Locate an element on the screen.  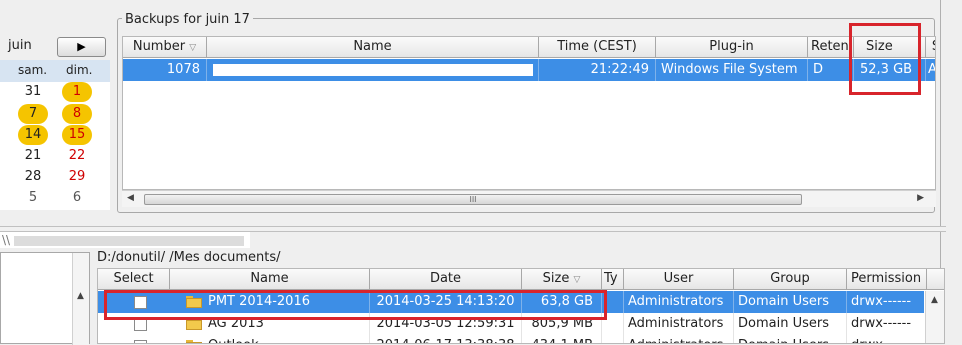
left-tree-pane: ▲ is located at coordinates (45, 298).